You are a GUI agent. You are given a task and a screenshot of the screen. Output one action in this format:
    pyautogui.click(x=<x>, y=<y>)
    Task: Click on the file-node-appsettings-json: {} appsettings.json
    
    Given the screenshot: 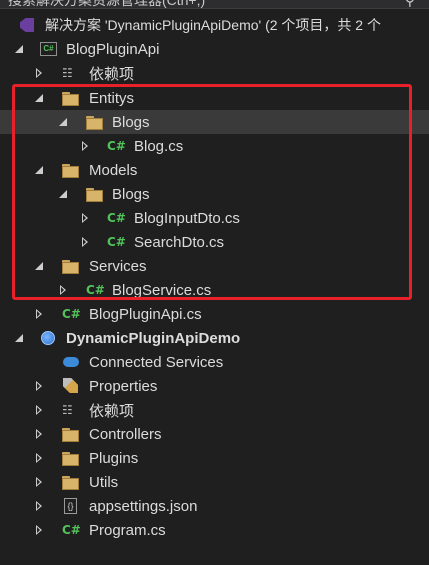 What is the action you would take?
    pyautogui.click(x=214, y=506)
    